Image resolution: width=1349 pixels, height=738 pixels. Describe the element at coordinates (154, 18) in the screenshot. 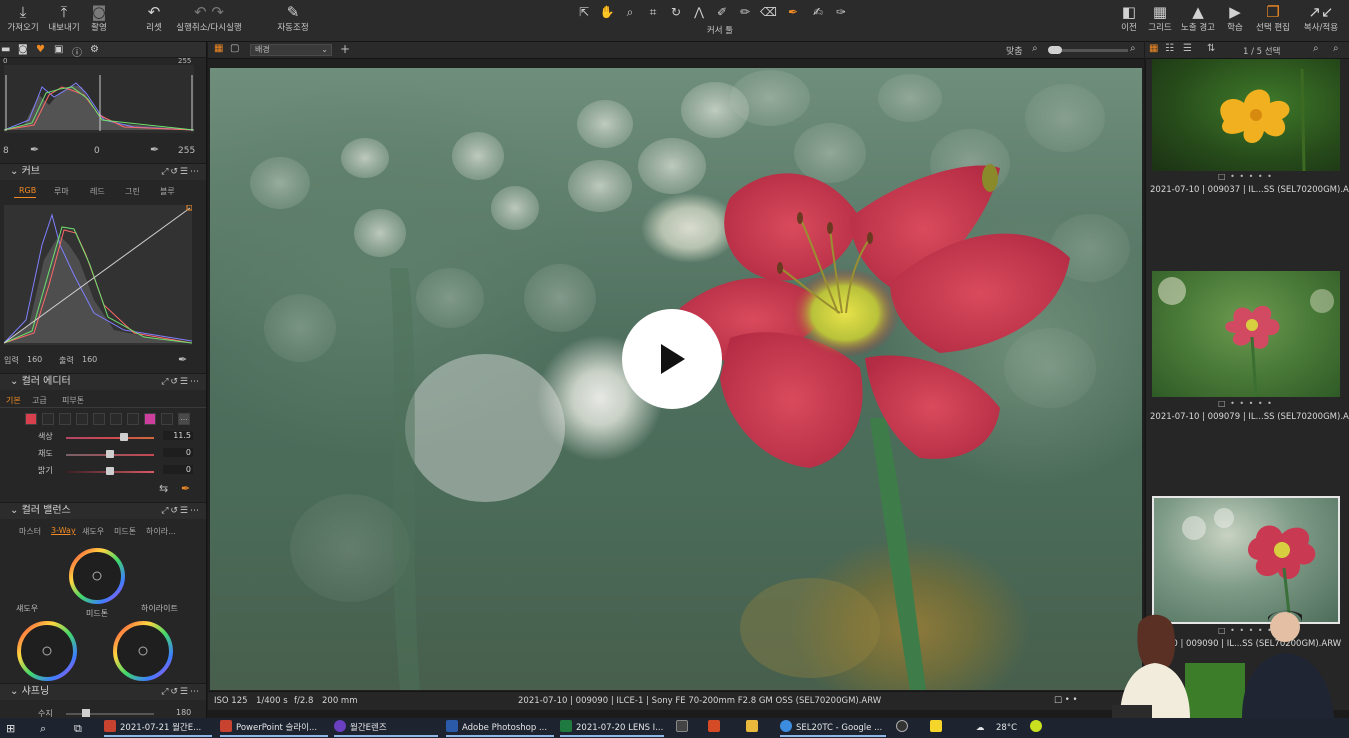

I see `reset-button: ↶ 리셋` at that location.